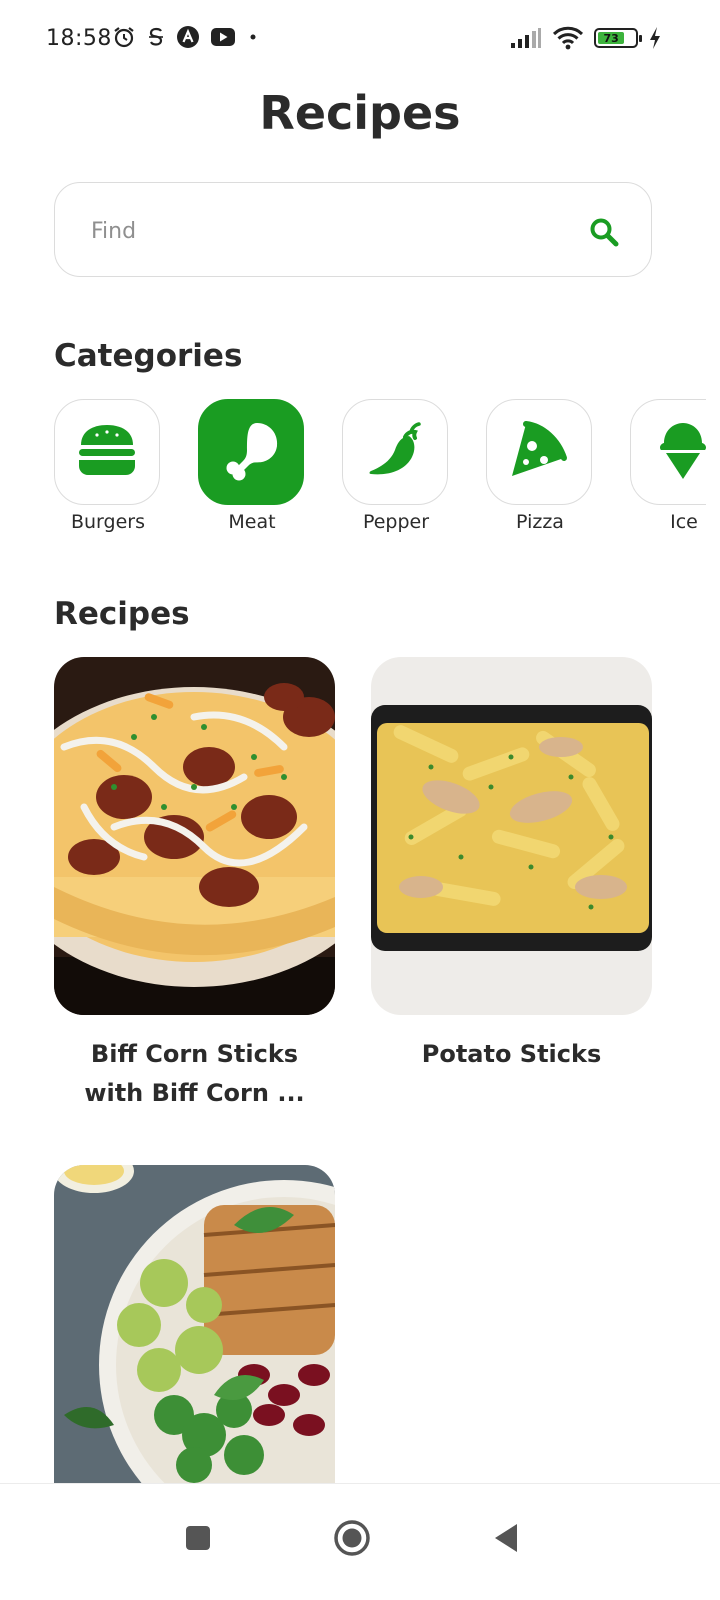  I want to click on category-pizza: Pizza, so click(540, 466).